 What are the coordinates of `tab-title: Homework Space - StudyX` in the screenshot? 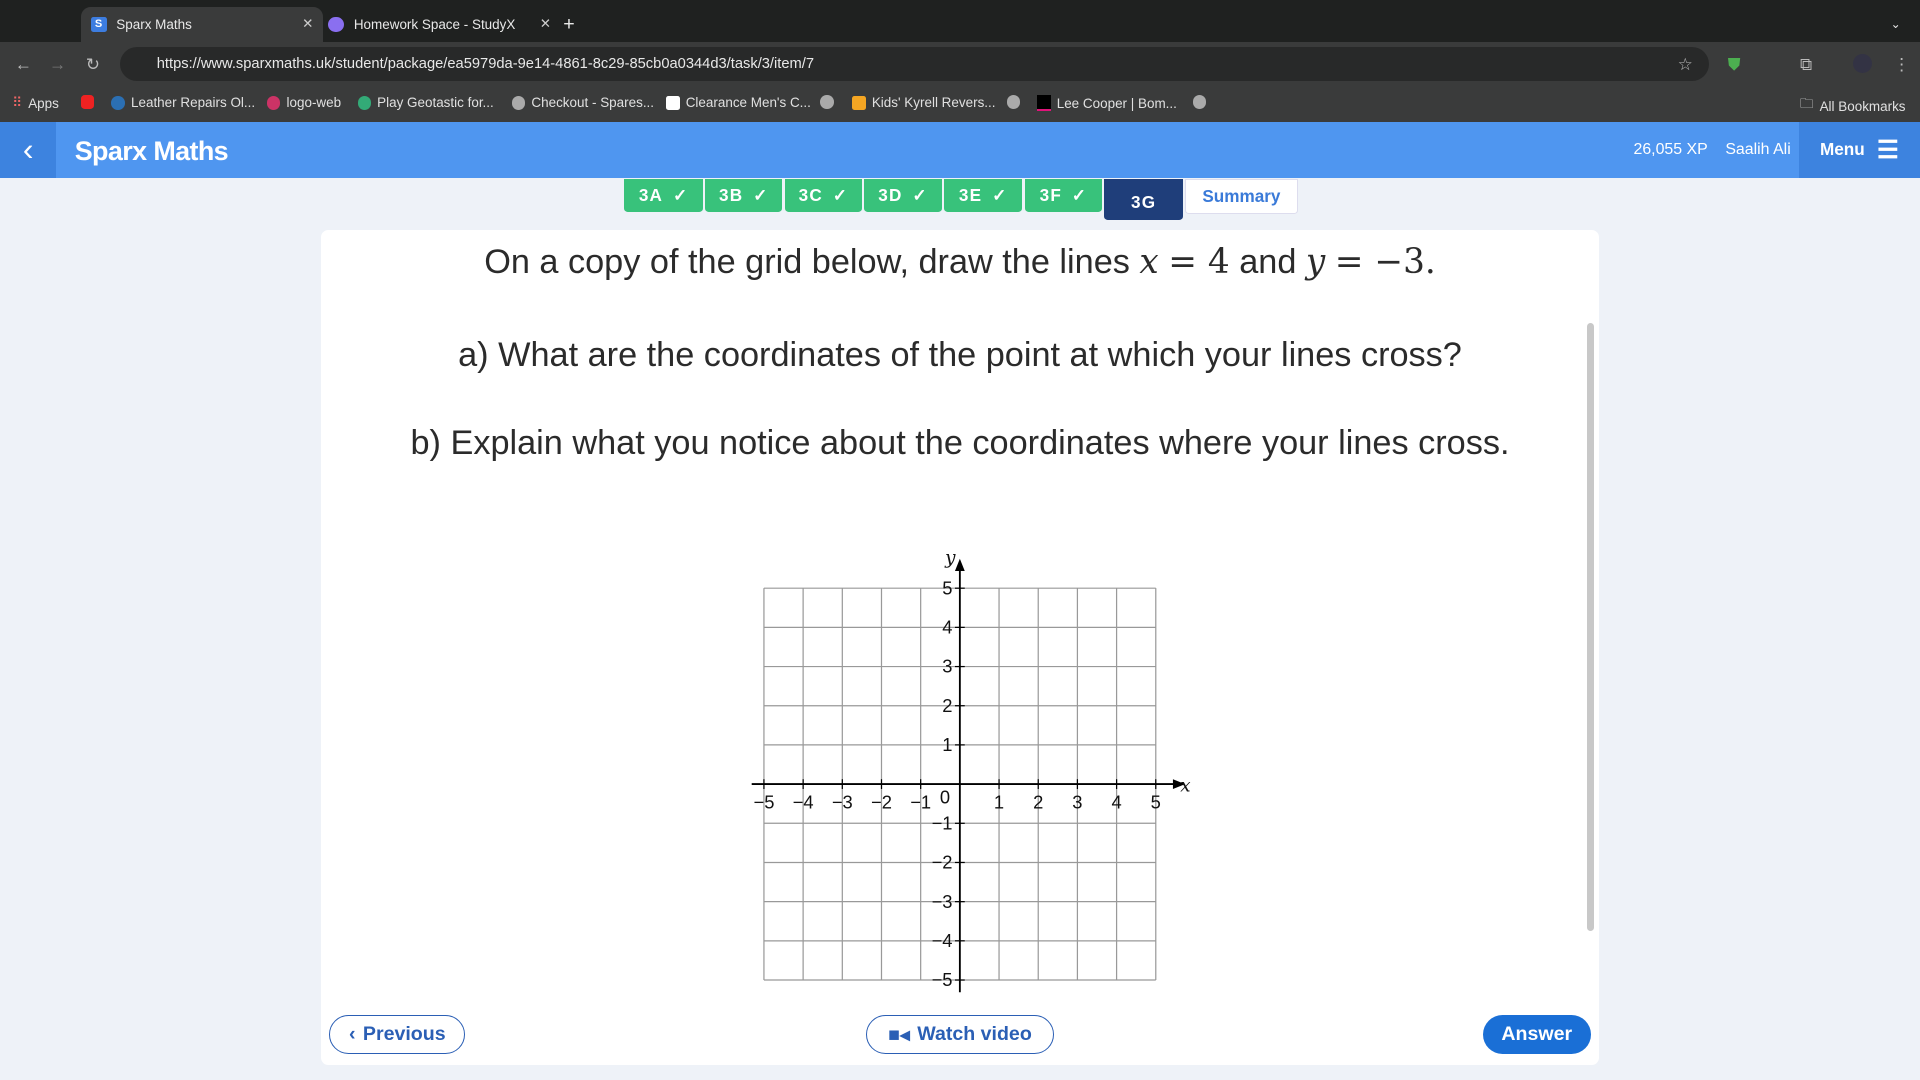 It's located at (434, 24).